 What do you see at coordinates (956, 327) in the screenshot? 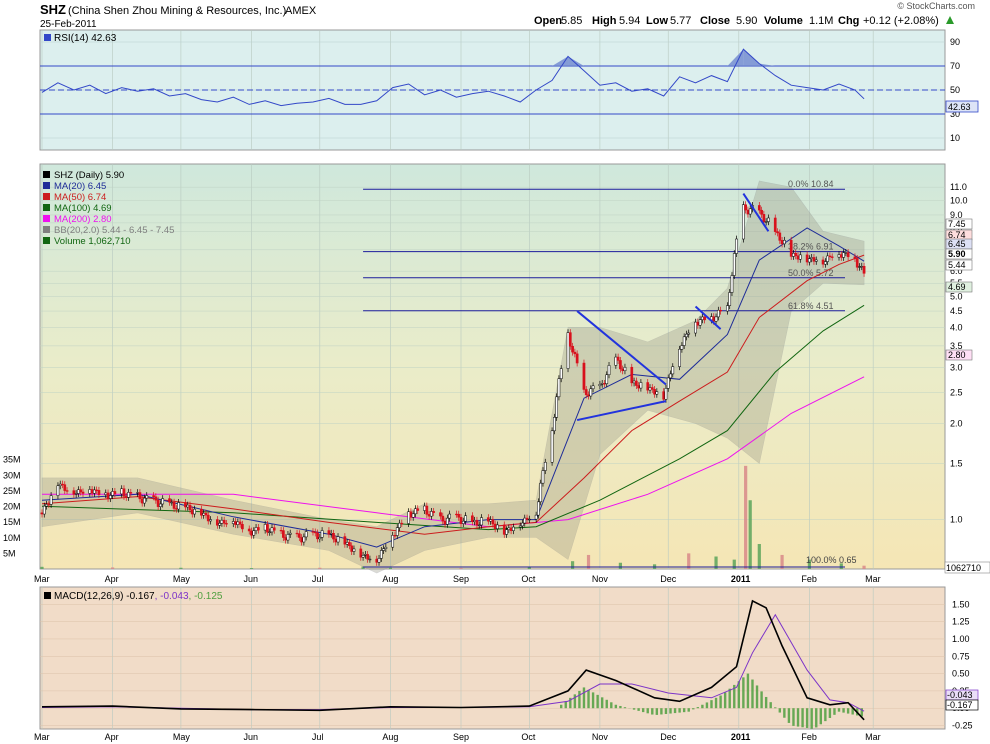
I see `price-tick-label: 4.0` at bounding box center [956, 327].